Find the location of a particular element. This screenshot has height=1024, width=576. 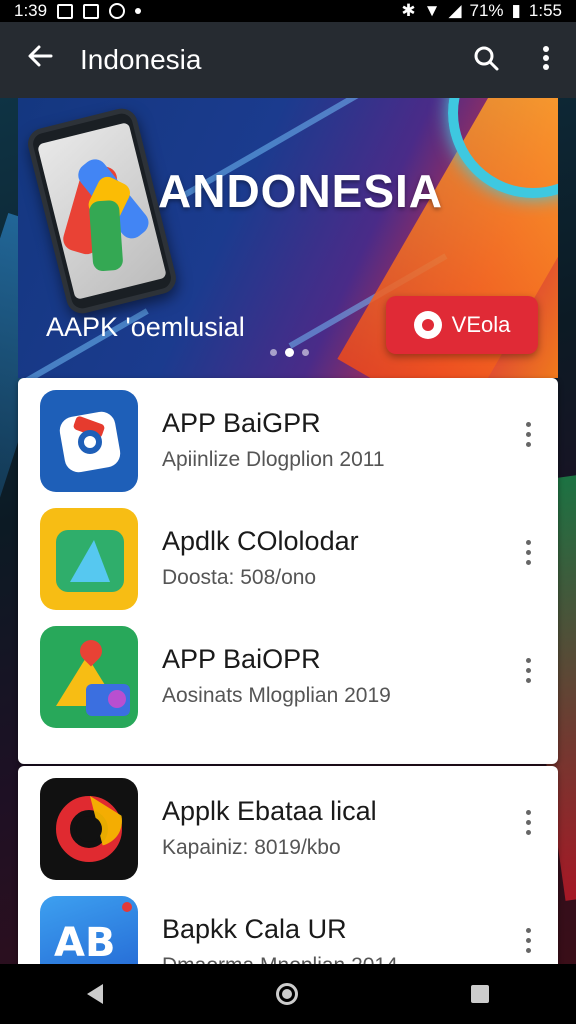

list-item: APP BaiGPR Apiinlize Dlogplion 2011 is located at coordinates (288, 437).